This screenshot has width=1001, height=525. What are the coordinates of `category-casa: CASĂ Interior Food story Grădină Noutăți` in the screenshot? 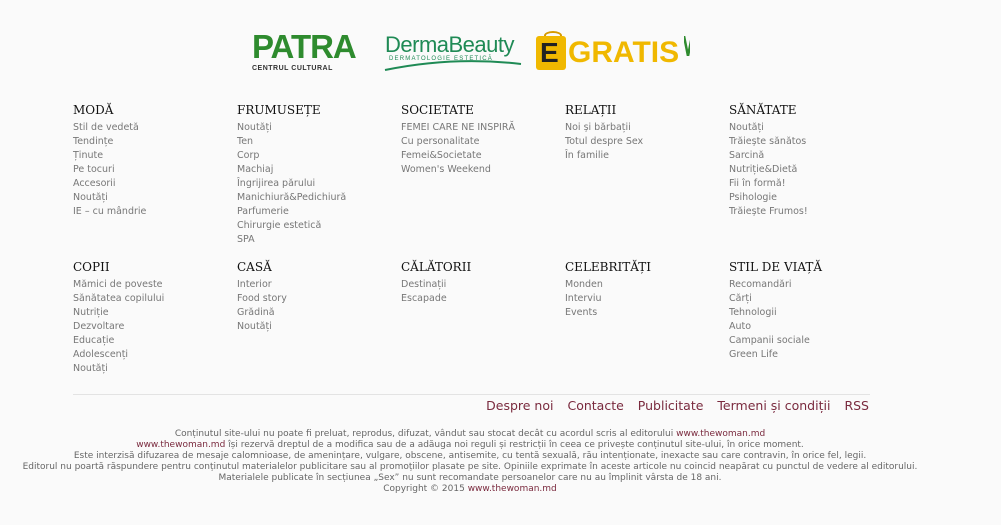 It's located at (312, 297).